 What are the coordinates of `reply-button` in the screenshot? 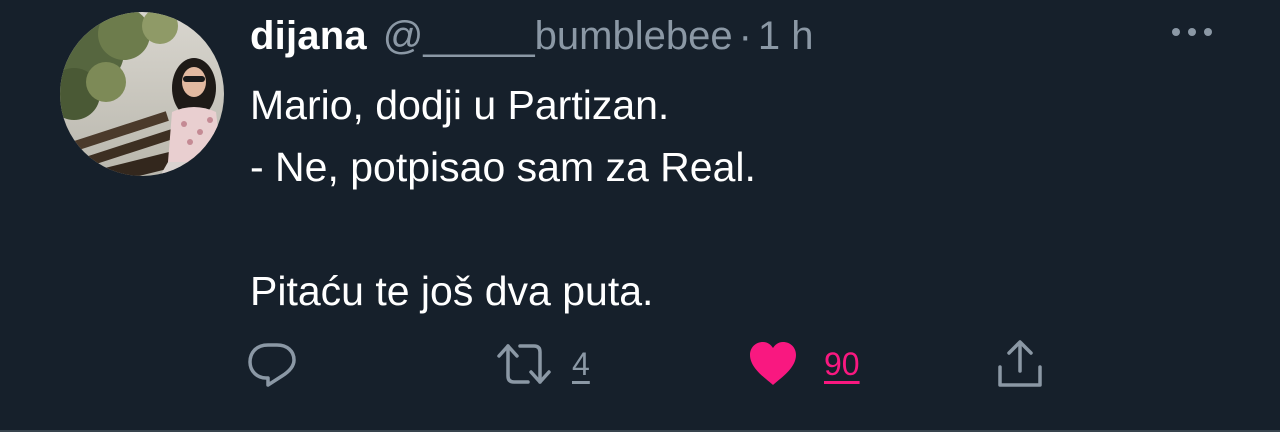 It's located at (284, 364).